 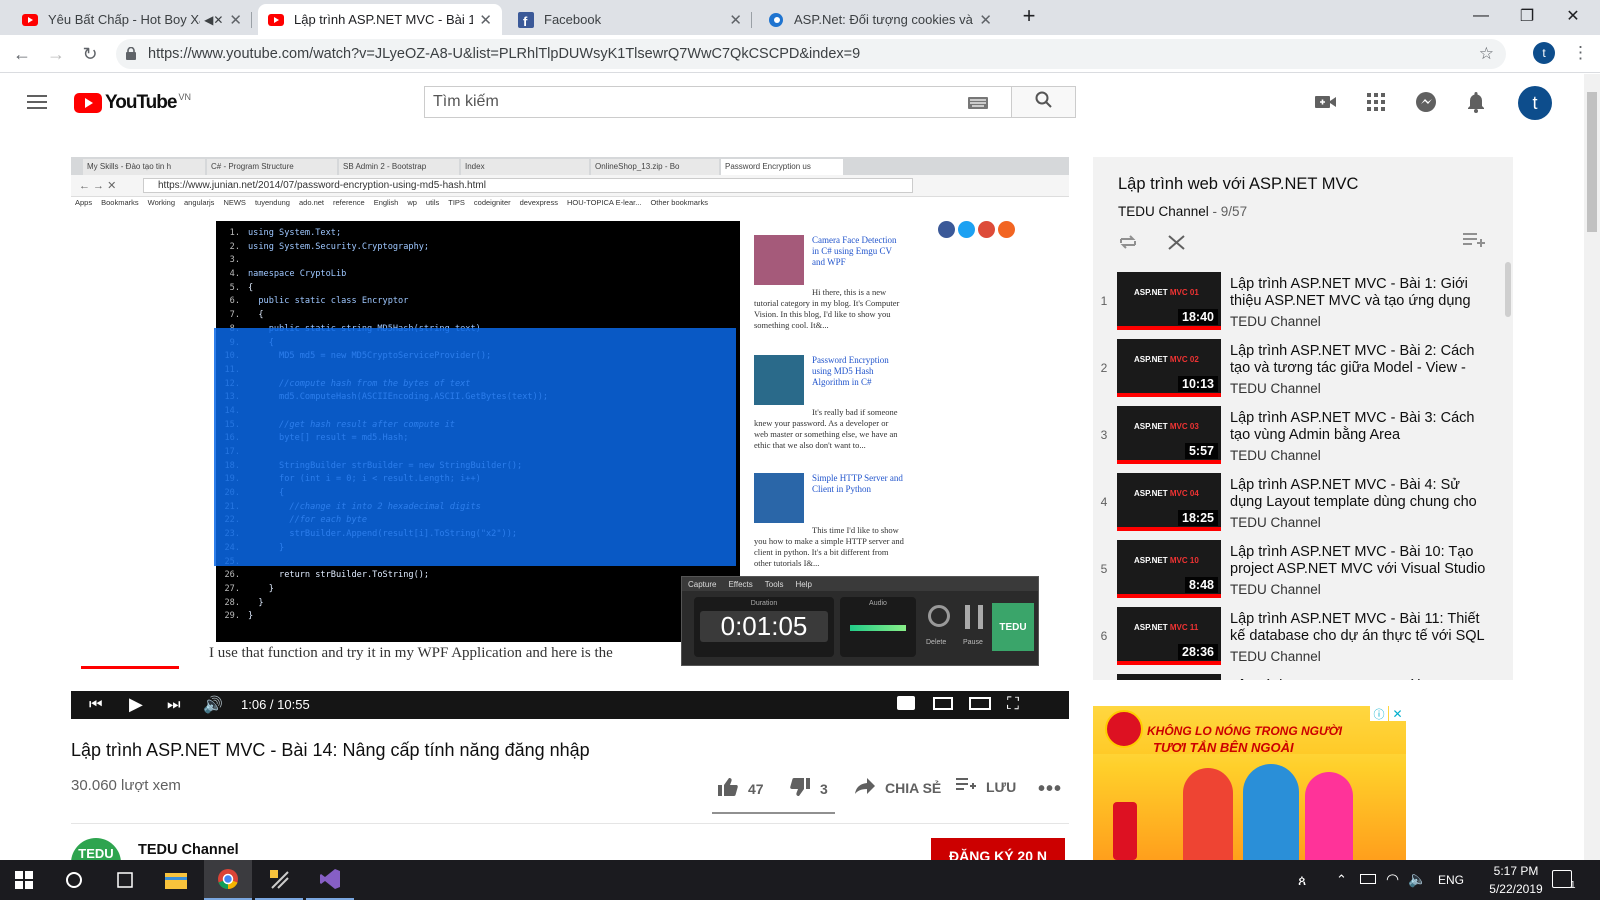 What do you see at coordinates (1368, 879) in the screenshot?
I see `battery-icon` at bounding box center [1368, 879].